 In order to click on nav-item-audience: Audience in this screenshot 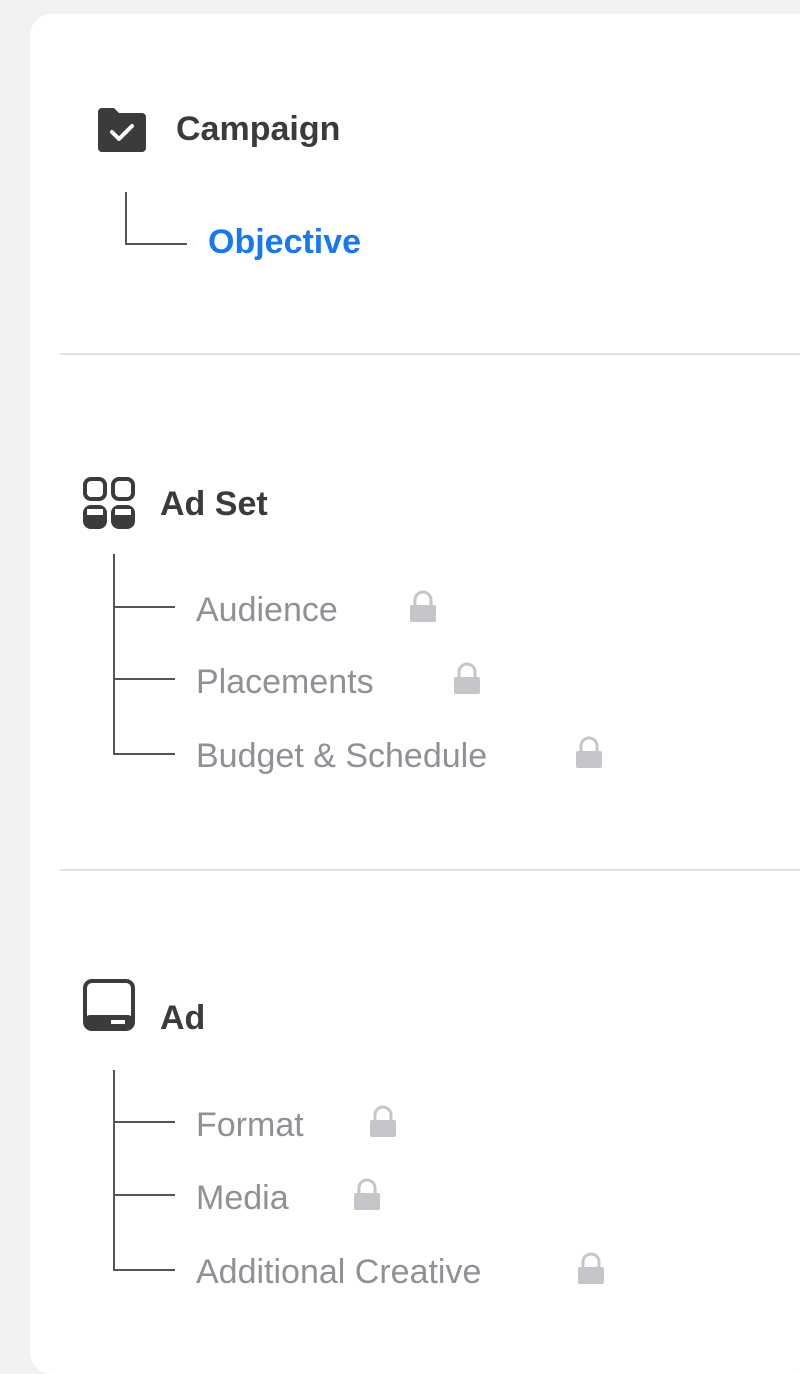, I will do `click(267, 610)`.